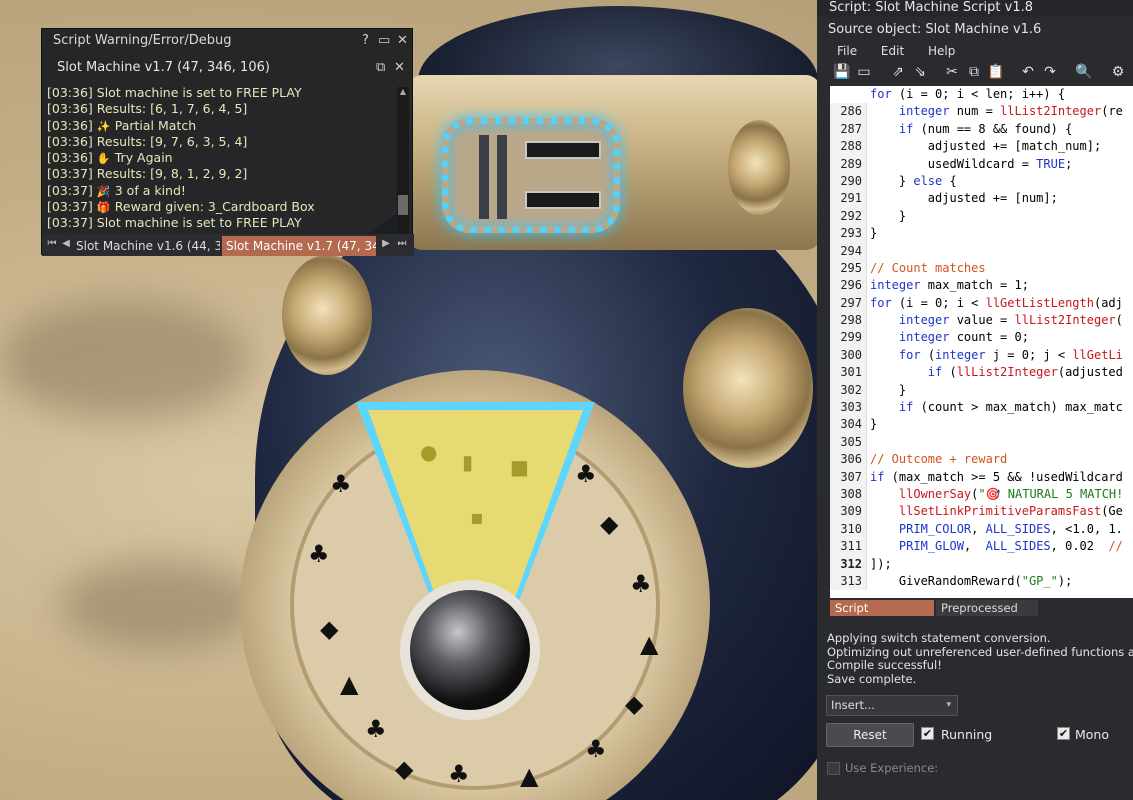  Describe the element at coordinates (948, 705) in the screenshot. I see `chevron-down-icon: ▾` at that location.